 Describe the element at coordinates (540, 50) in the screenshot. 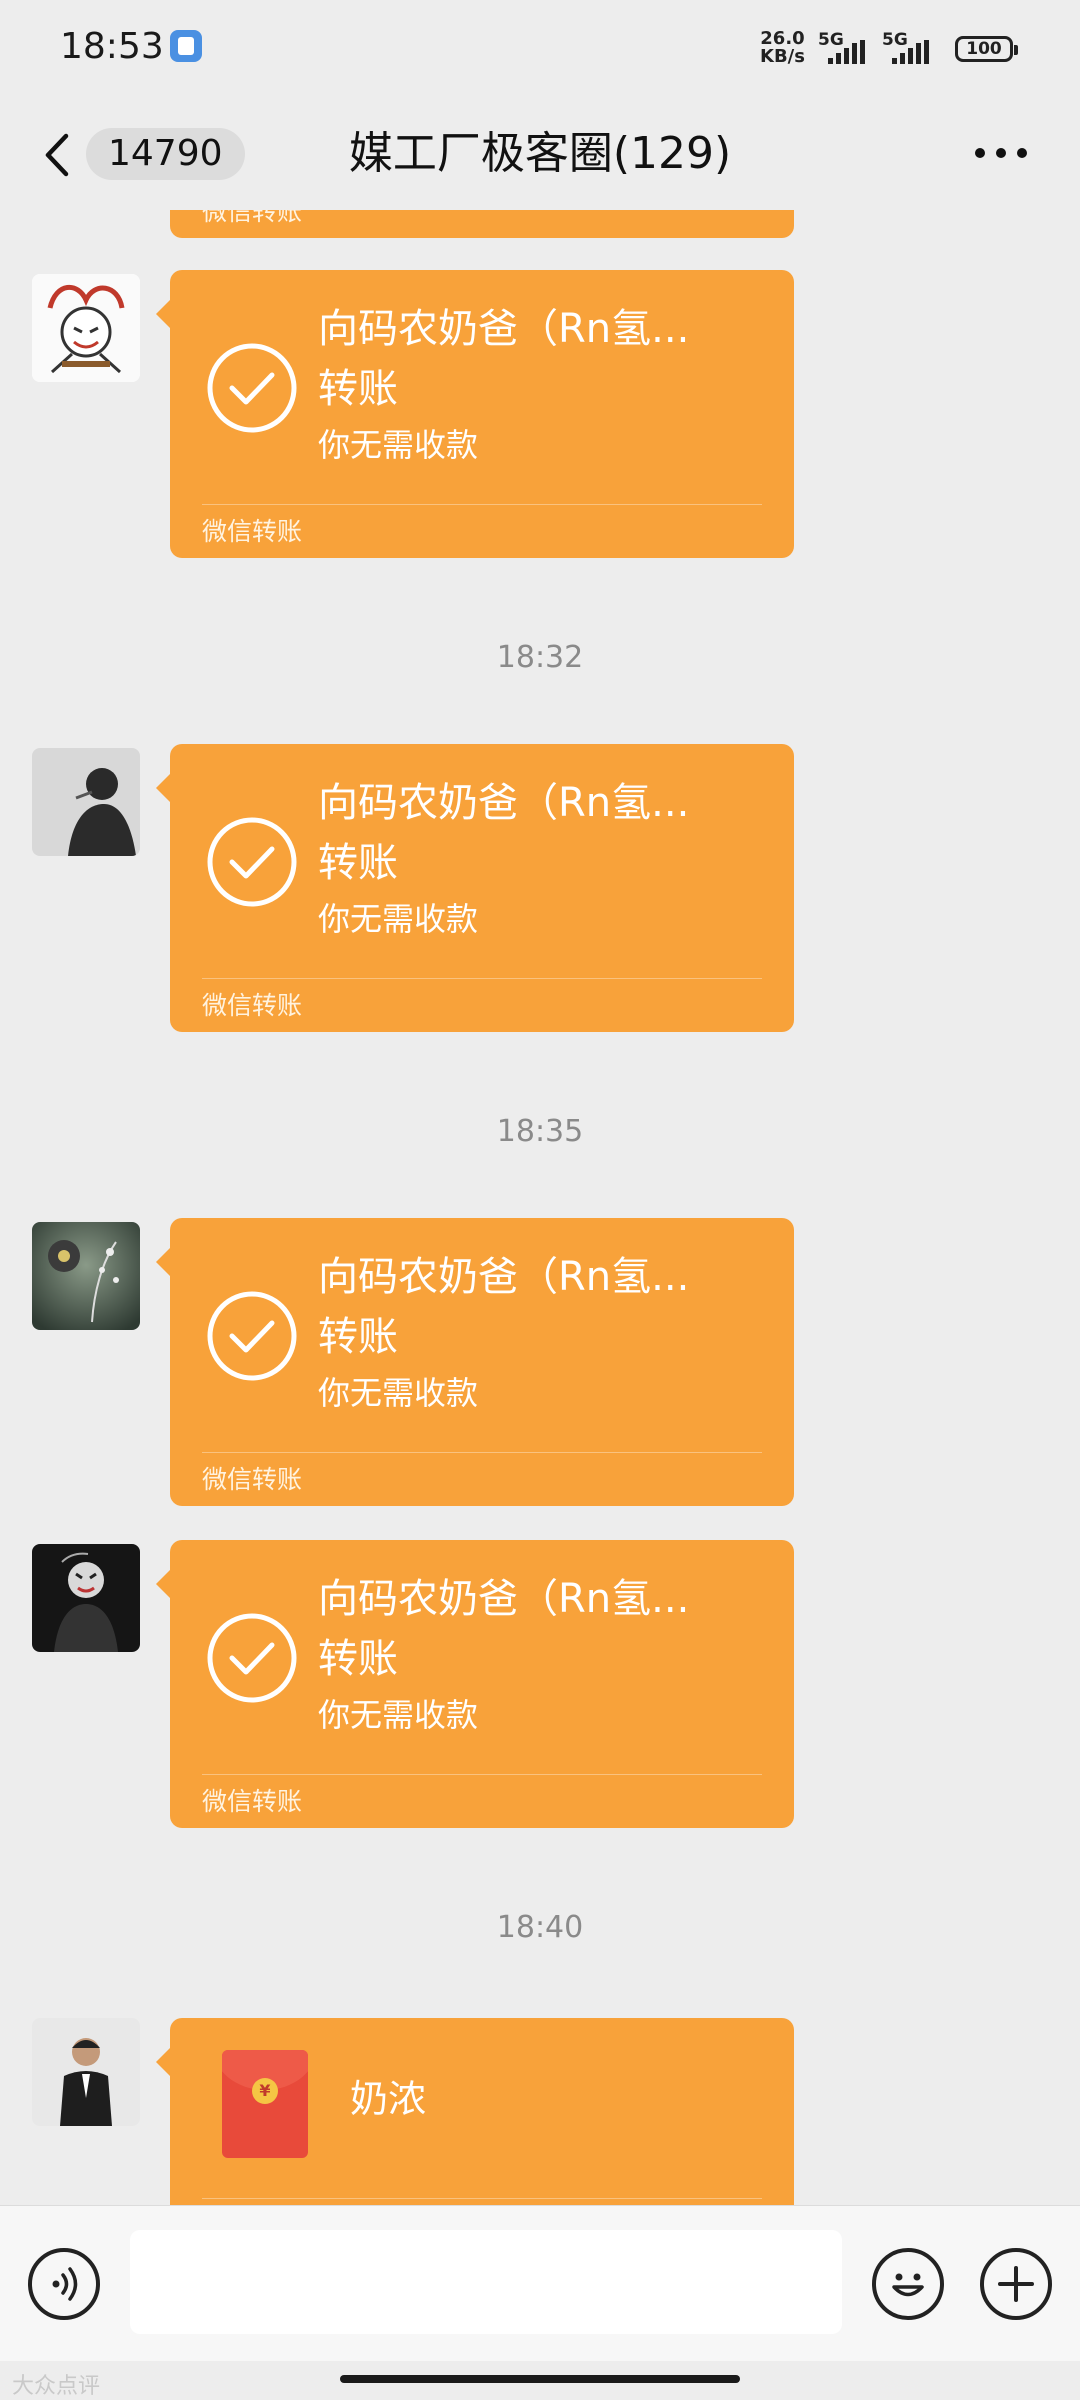

I see `status-bar: 18:53 26.0 KB/s 5G 5G 100` at that location.